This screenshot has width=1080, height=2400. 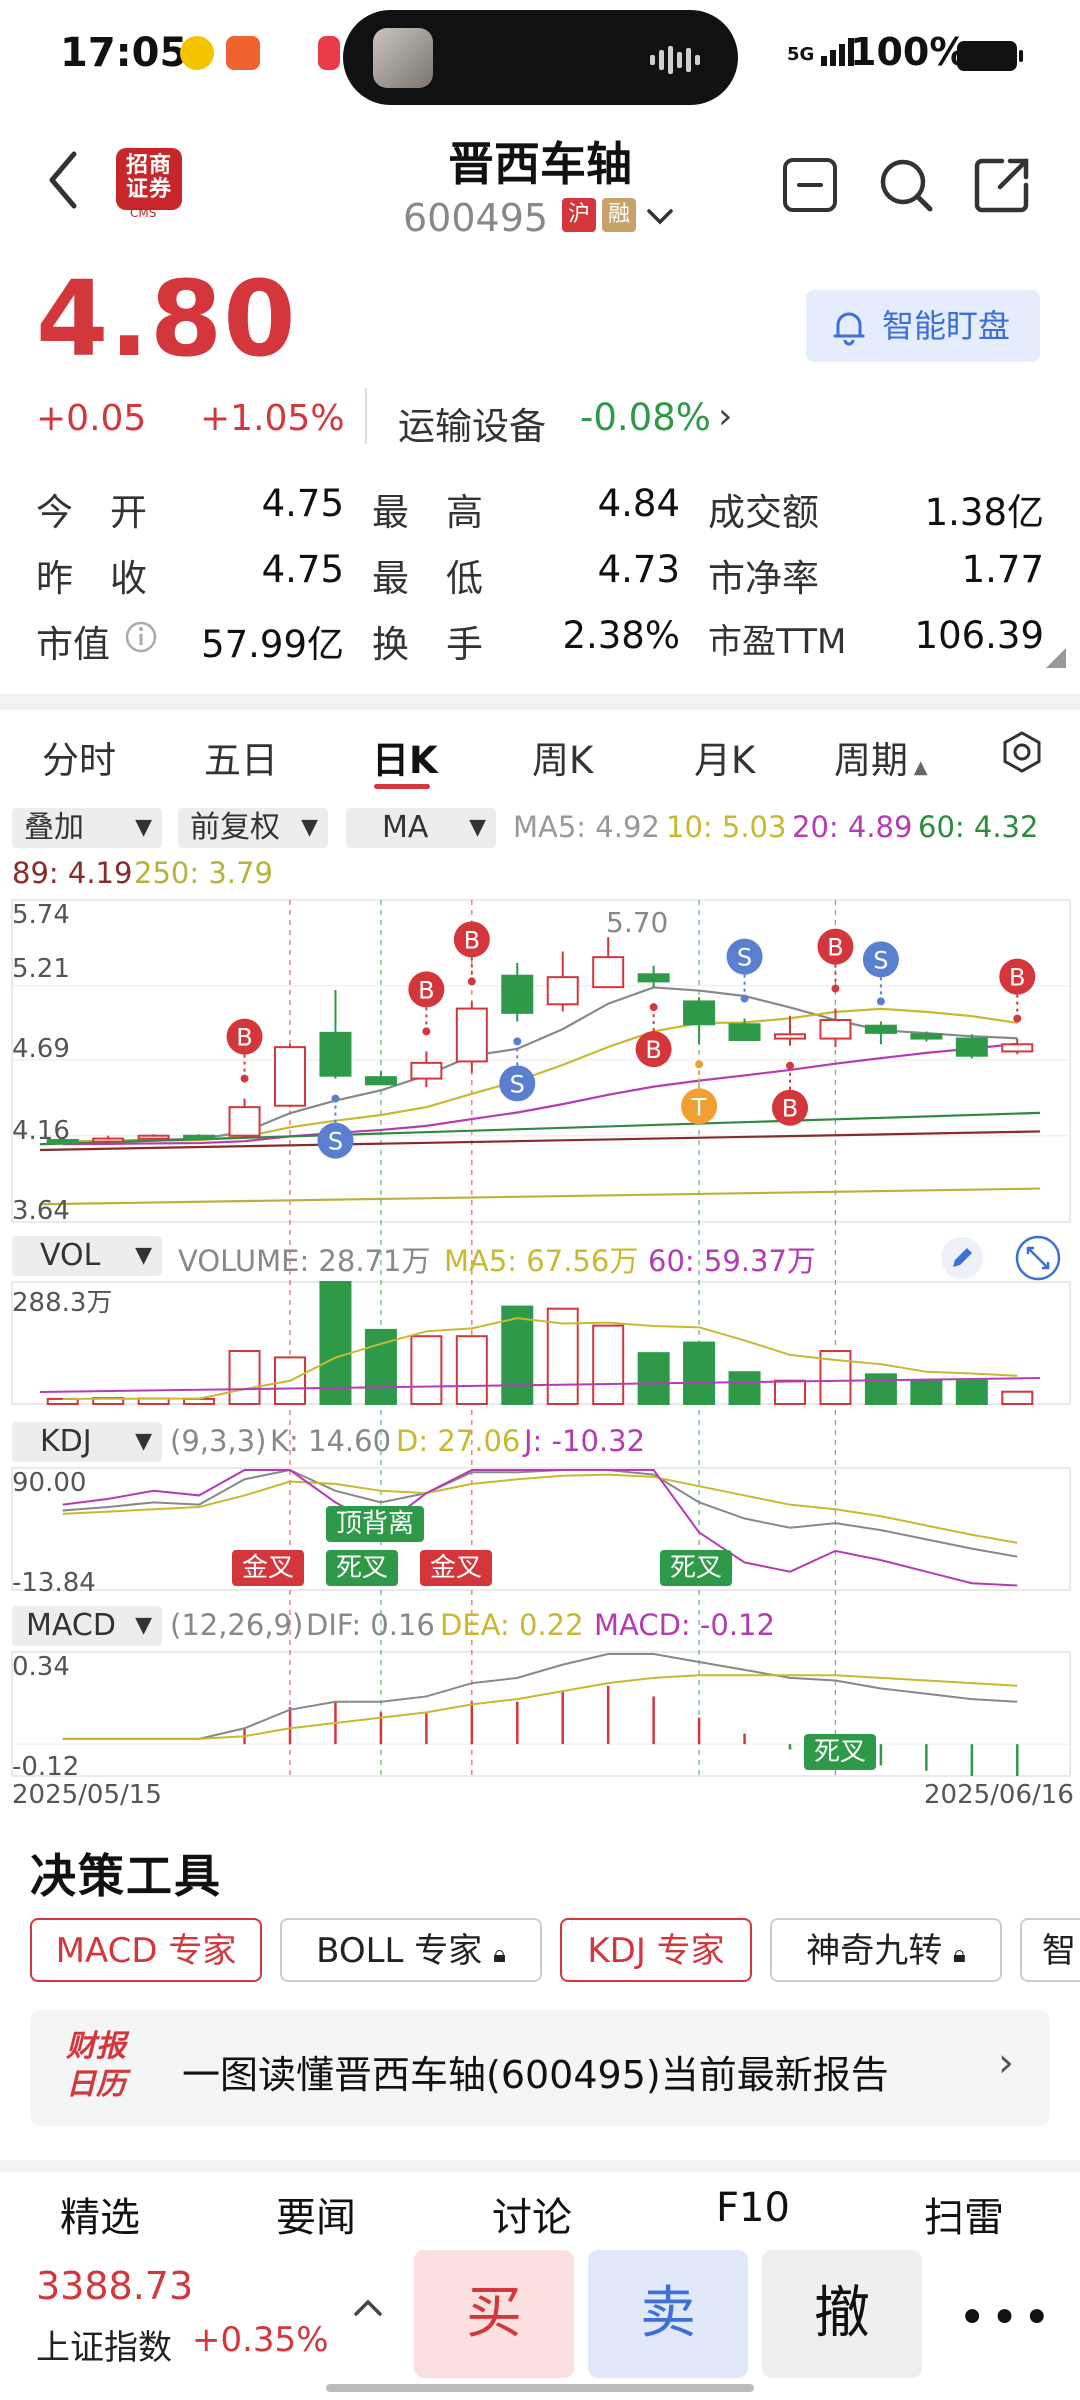 What do you see at coordinates (87, 1442) in the screenshot?
I see `kdj-select: KDJ ▼` at bounding box center [87, 1442].